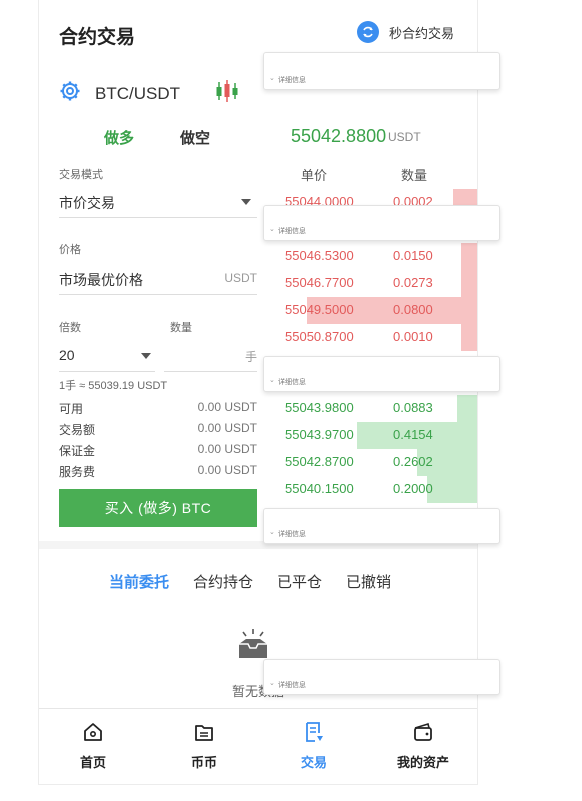  Describe the element at coordinates (377, 435) in the screenshot. I see `bid-row: 55043.9700 0.4154` at that location.